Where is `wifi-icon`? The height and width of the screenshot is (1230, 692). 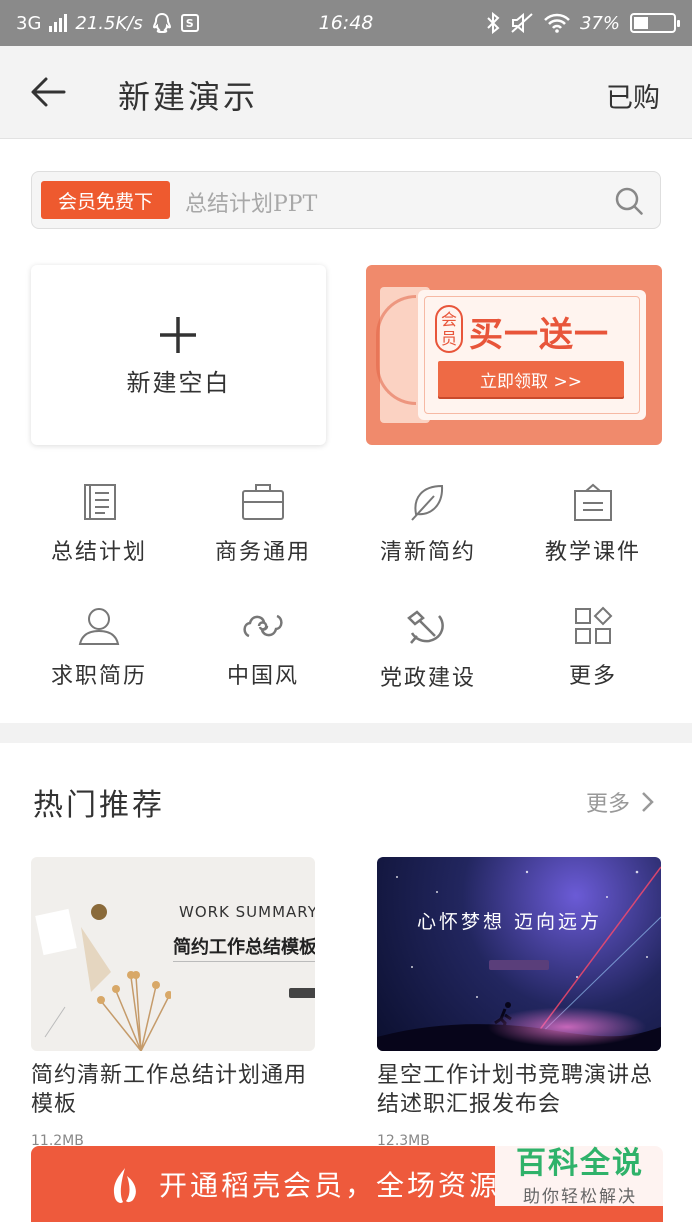
wifi-icon is located at coordinates (557, 23).